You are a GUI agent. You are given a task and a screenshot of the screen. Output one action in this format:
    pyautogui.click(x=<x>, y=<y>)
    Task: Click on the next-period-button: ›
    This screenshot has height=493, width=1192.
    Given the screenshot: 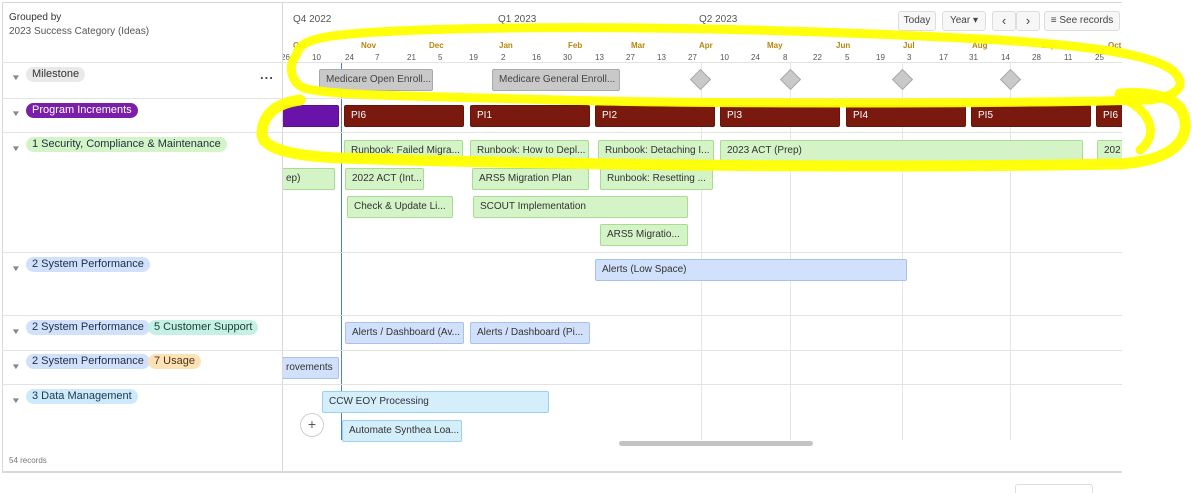 What is the action you would take?
    pyautogui.click(x=1028, y=21)
    